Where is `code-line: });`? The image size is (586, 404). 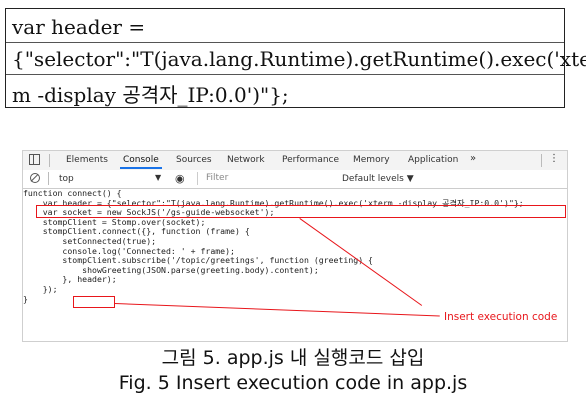 code-line: }); is located at coordinates (40, 289).